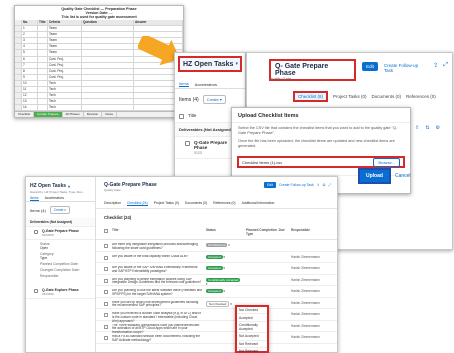 The height and width of the screenshot is (353, 454). What do you see at coordinates (30, 71) in the screenshot?
I see `excel-cell: 8` at bounding box center [30, 71].